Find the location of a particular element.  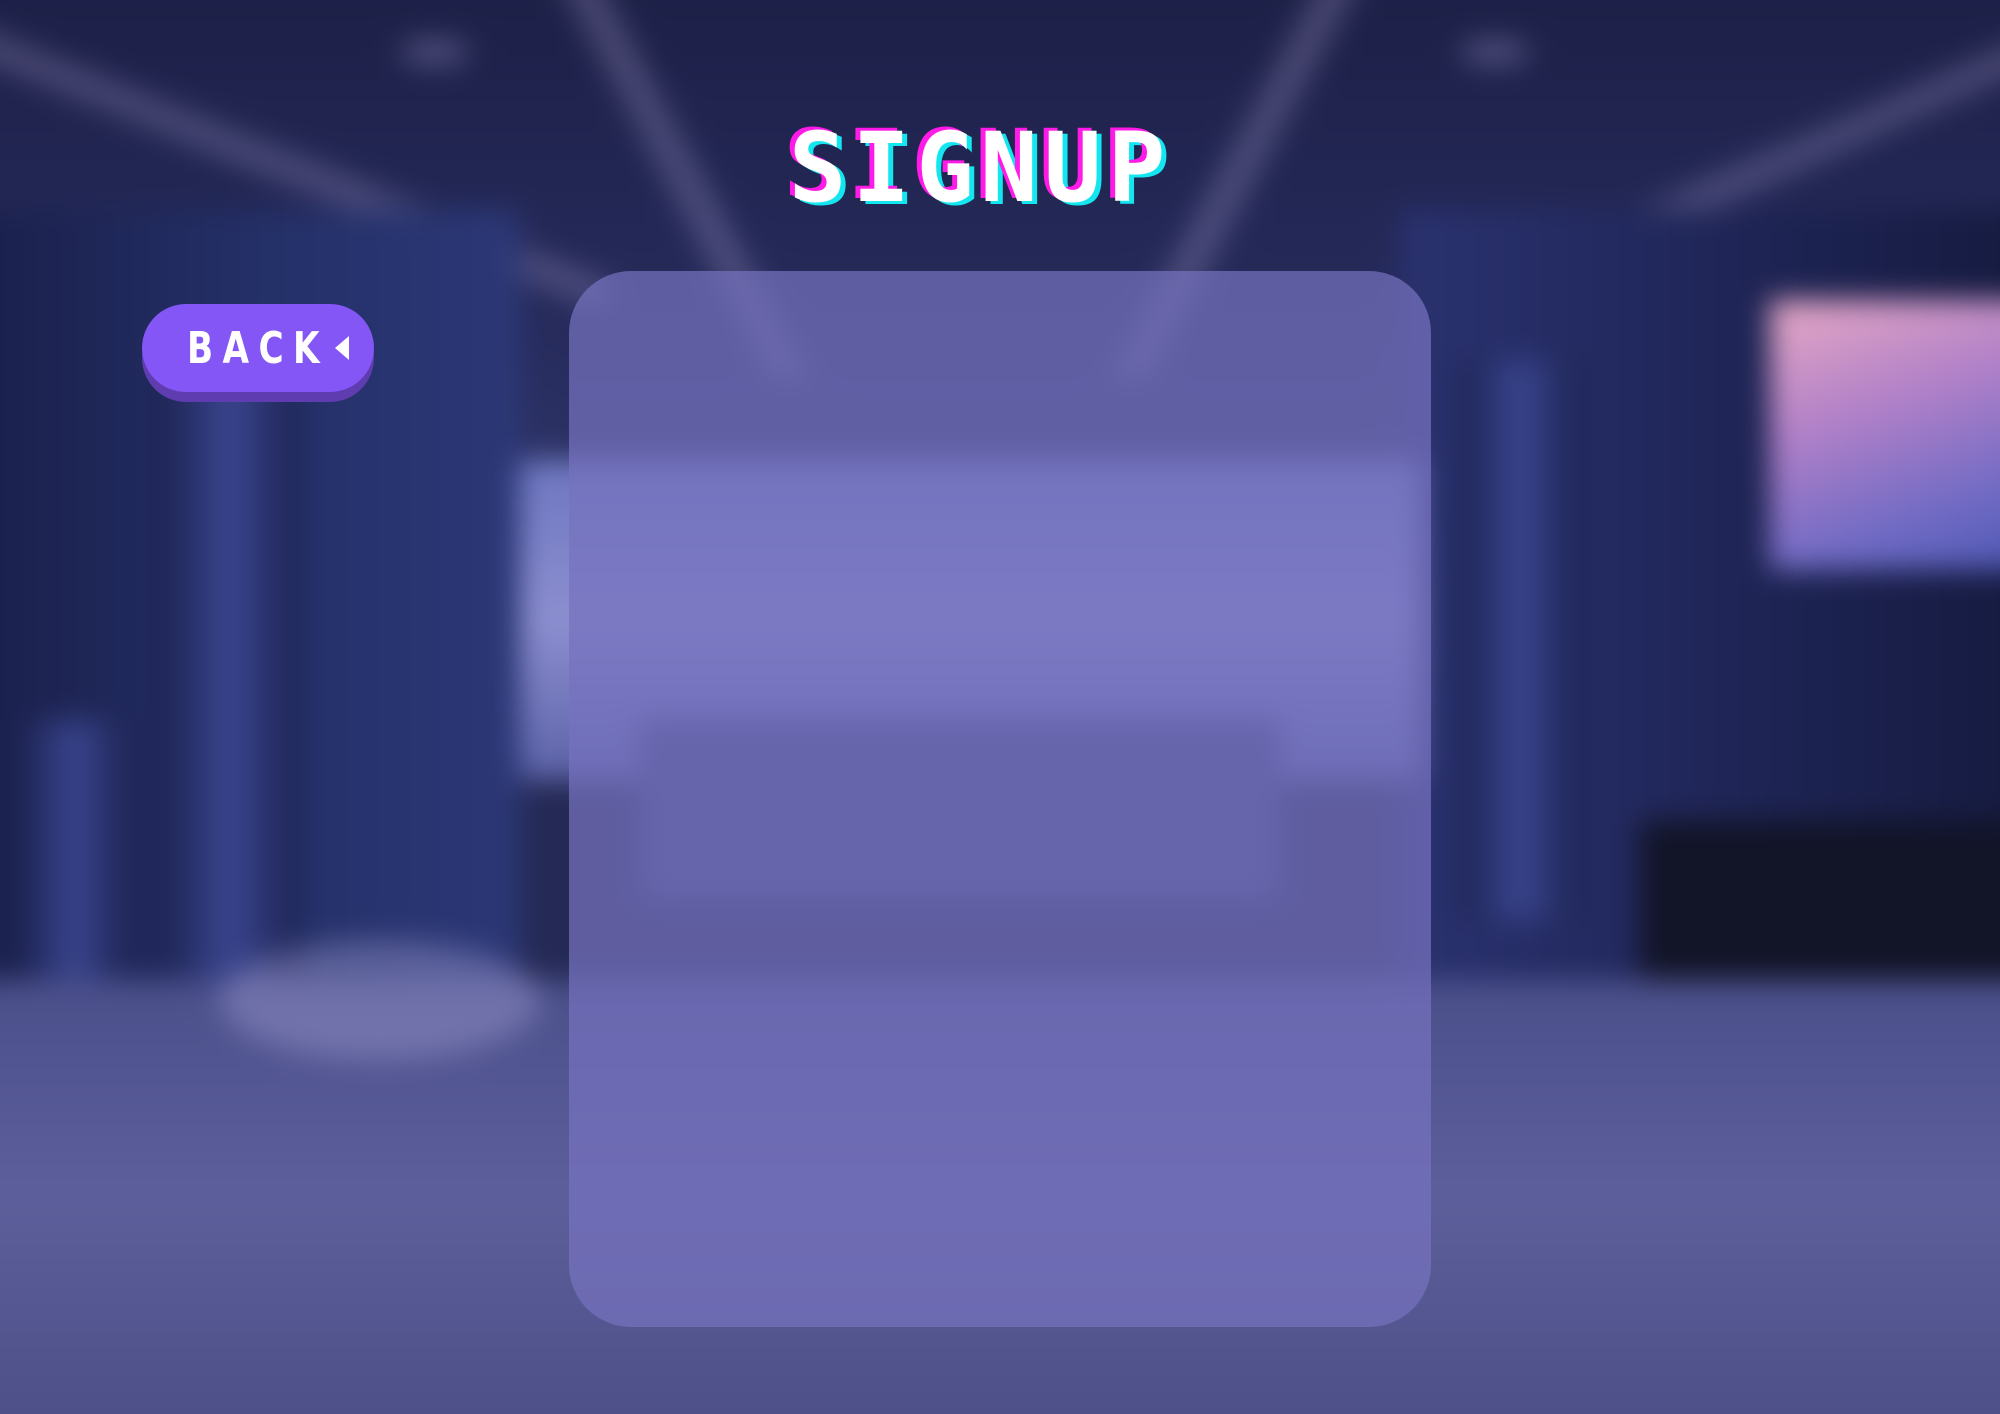

page-title: SIGNUP is located at coordinates (980, 168).